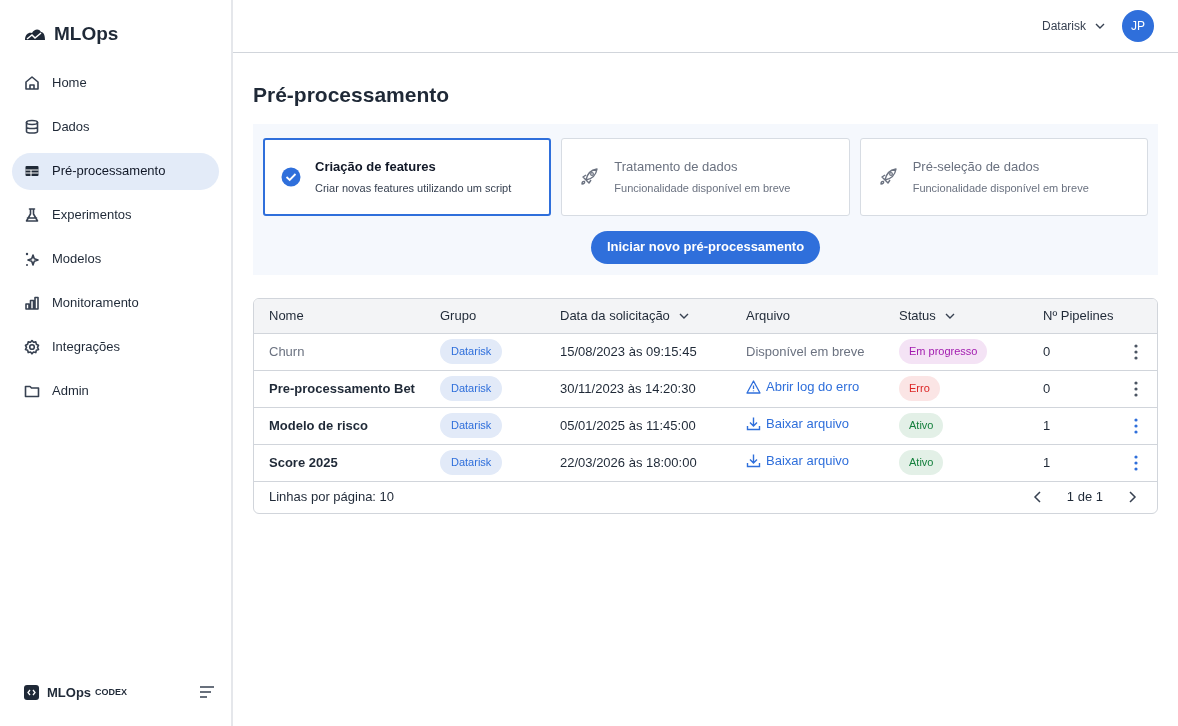  I want to click on rocket-icon, so click(589, 176).